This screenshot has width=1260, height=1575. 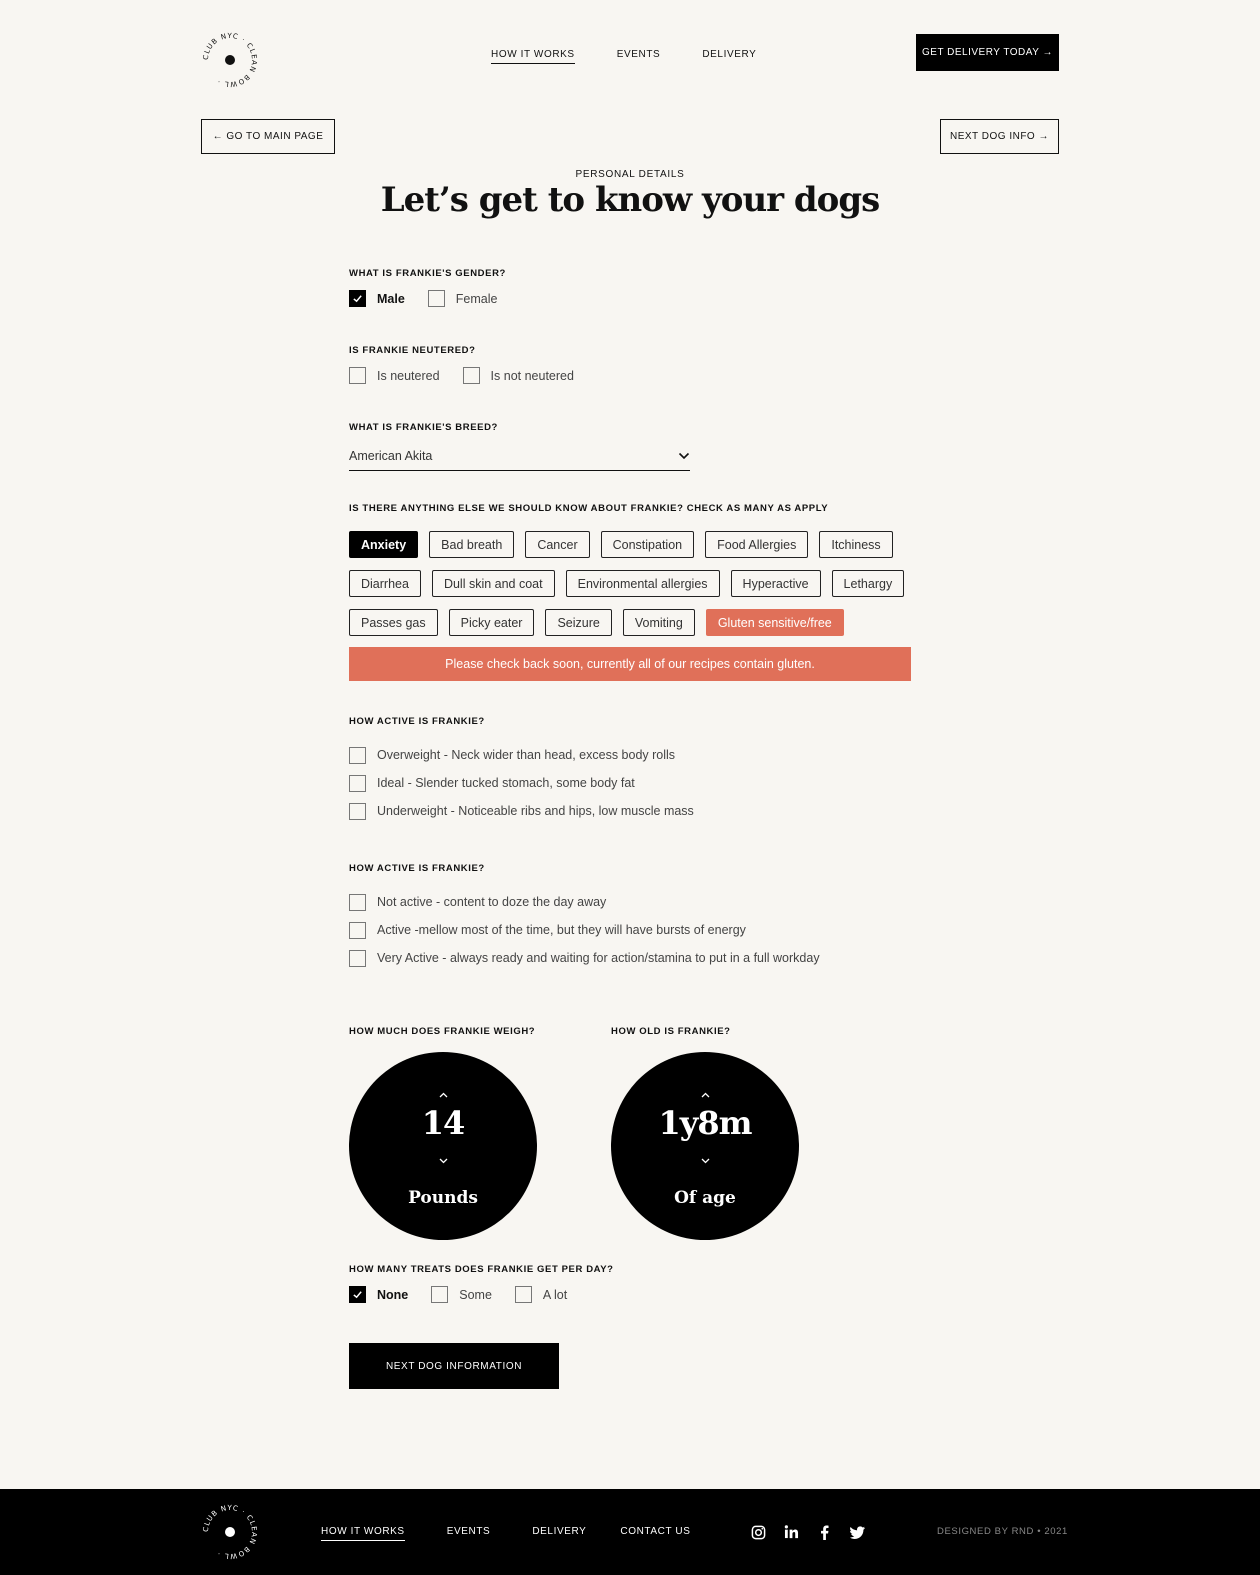 What do you see at coordinates (868, 583) in the screenshot?
I see `chip-lethargy: Lethargy` at bounding box center [868, 583].